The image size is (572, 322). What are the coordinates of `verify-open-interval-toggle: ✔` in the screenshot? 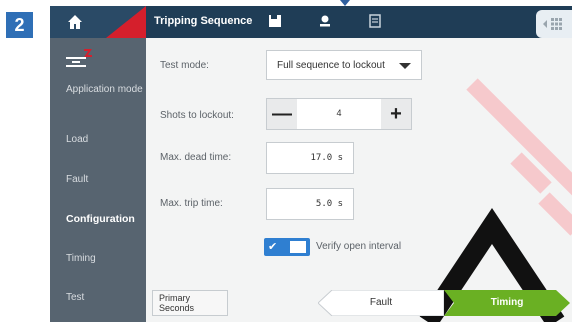 It's located at (287, 247).